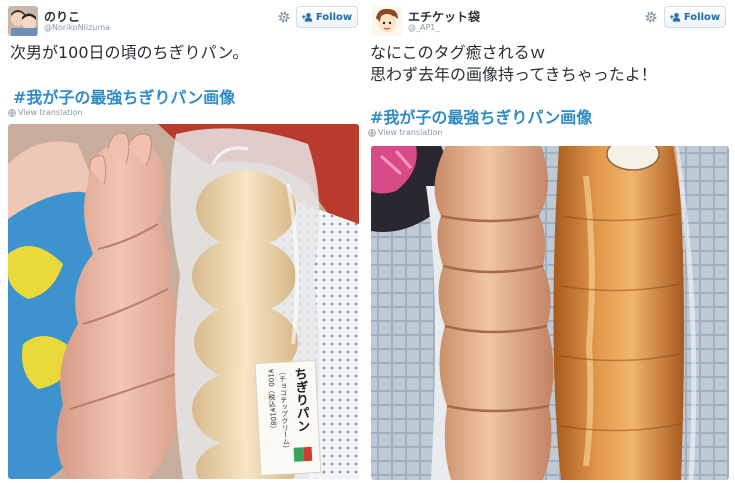 The height and width of the screenshot is (483, 735). I want to click on tweet-text-line: なにこのタグ癒されるｗ, so click(458, 52).